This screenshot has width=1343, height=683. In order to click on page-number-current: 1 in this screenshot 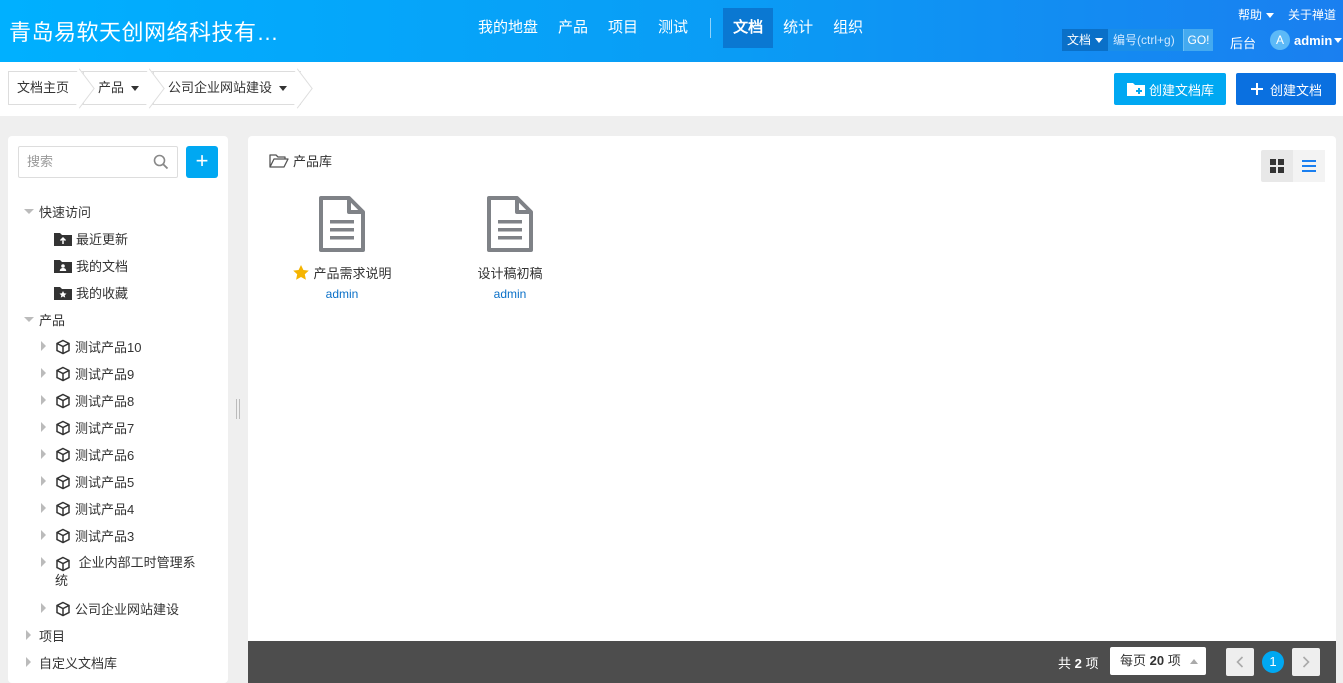, I will do `click(1273, 662)`.